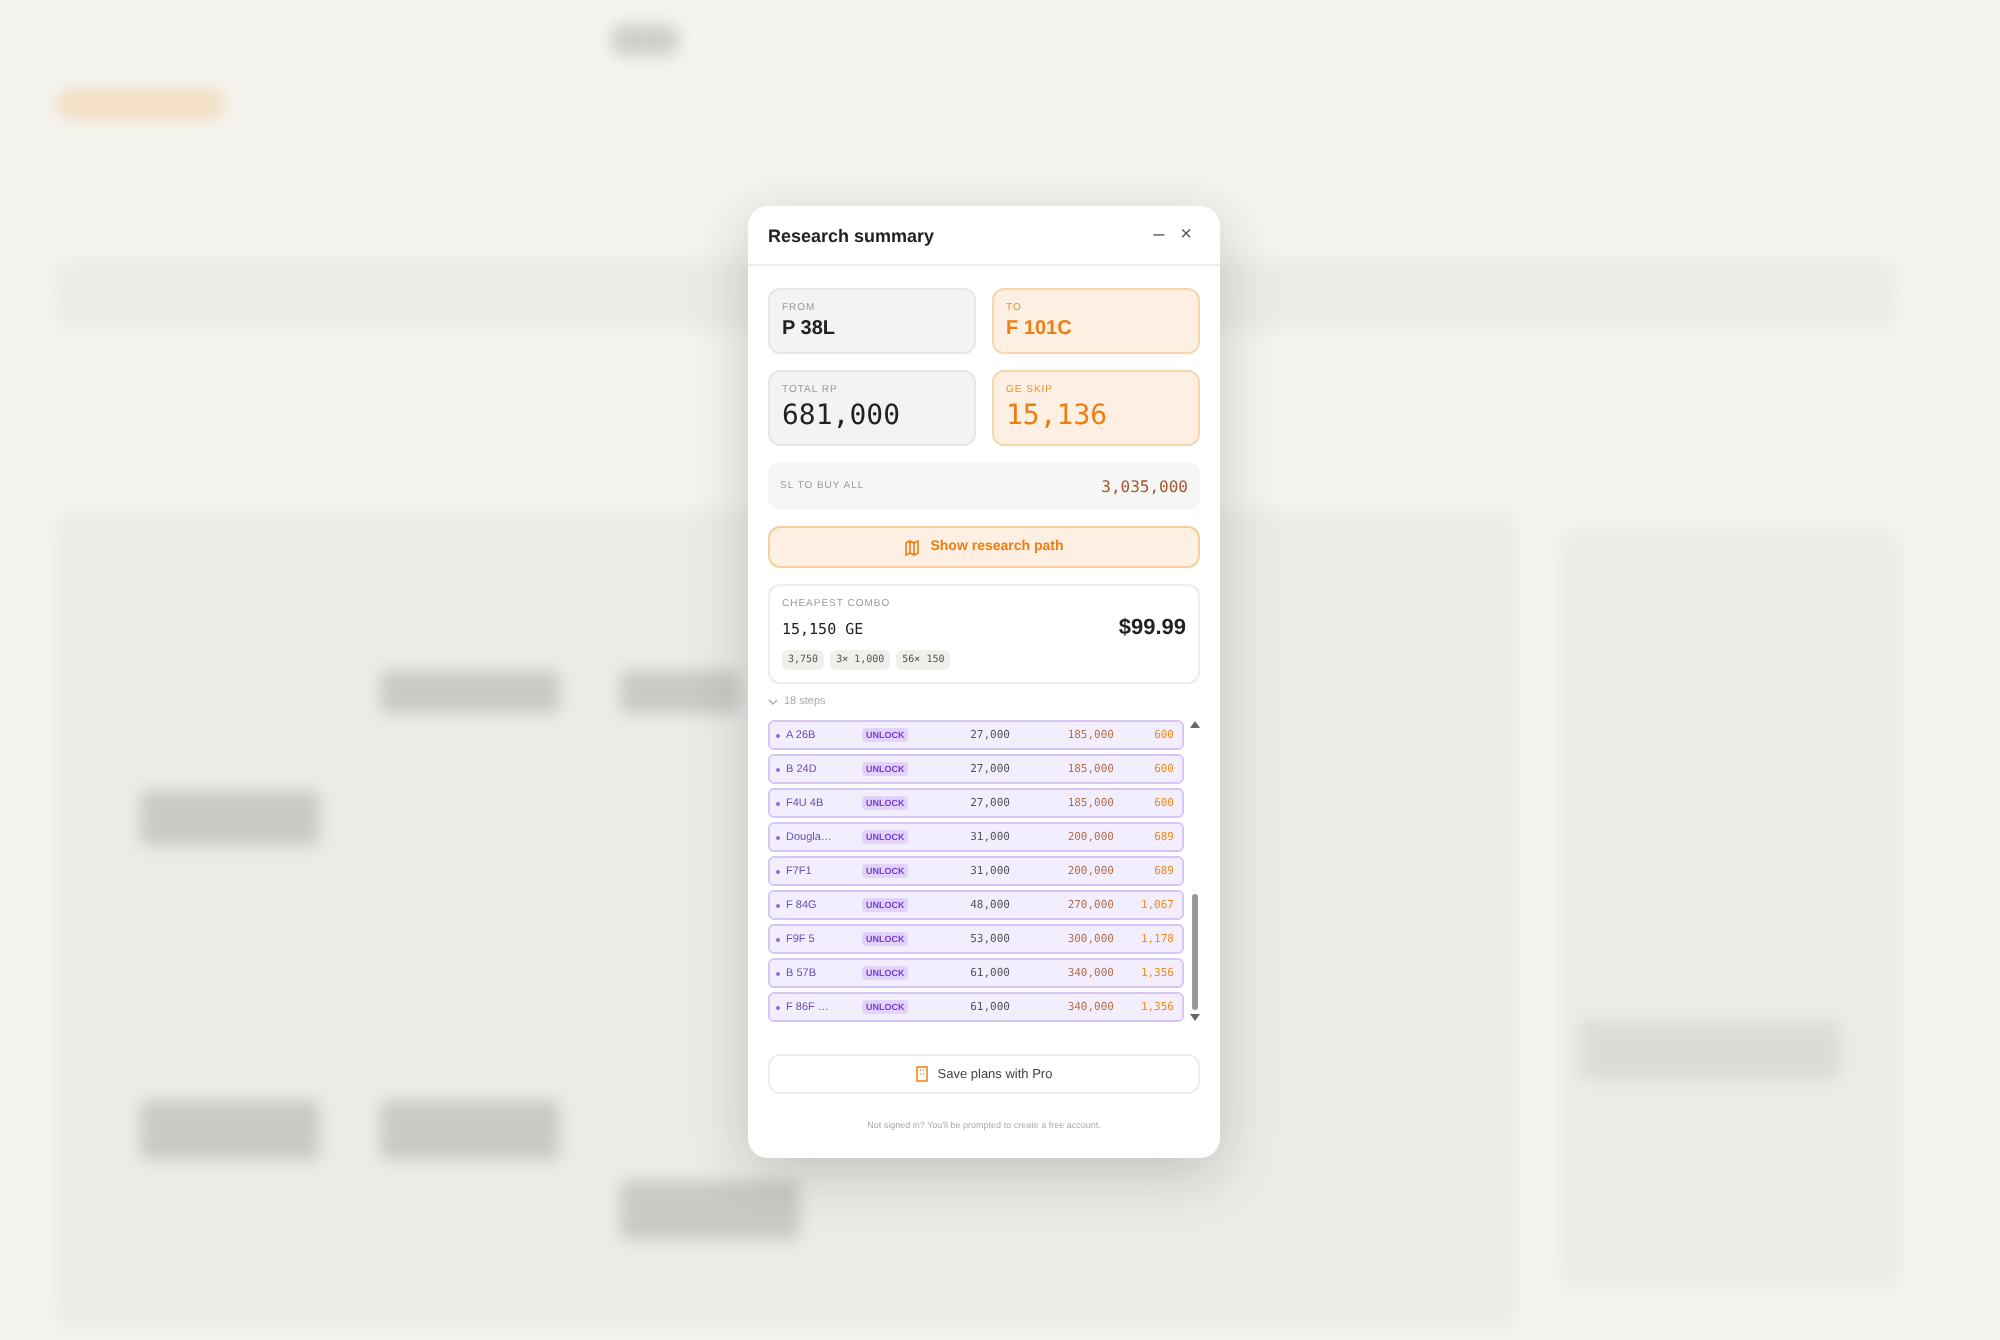  Describe the element at coordinates (852, 235) in the screenshot. I see `dialog-title: Research summary` at that location.